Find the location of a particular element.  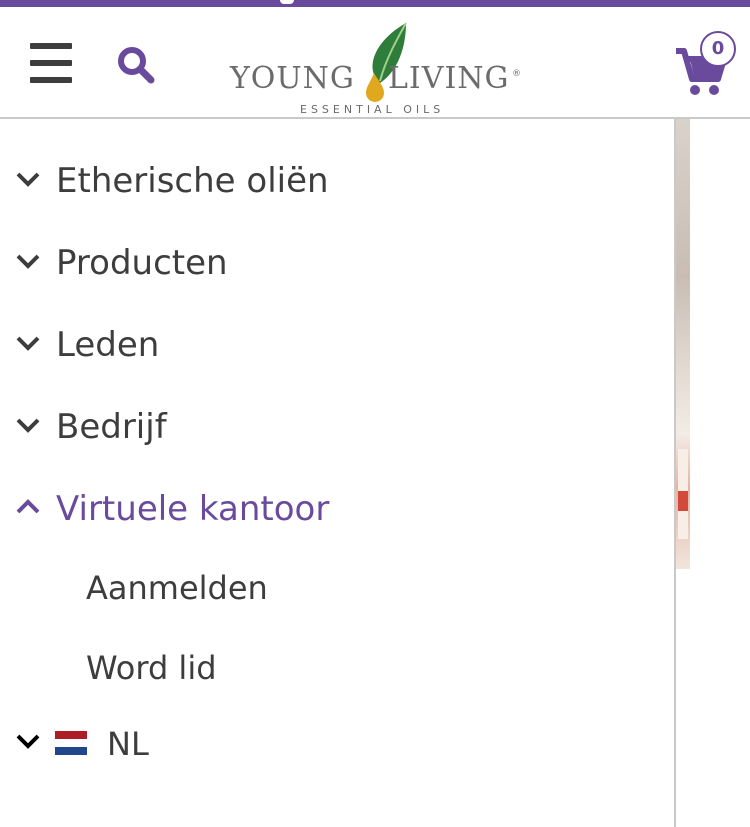

top-accent-bar is located at coordinates (375, 3).